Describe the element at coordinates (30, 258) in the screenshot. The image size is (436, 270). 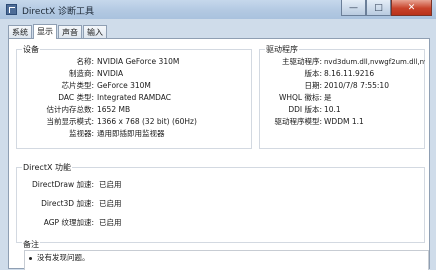
I see `bullet-icon` at that location.